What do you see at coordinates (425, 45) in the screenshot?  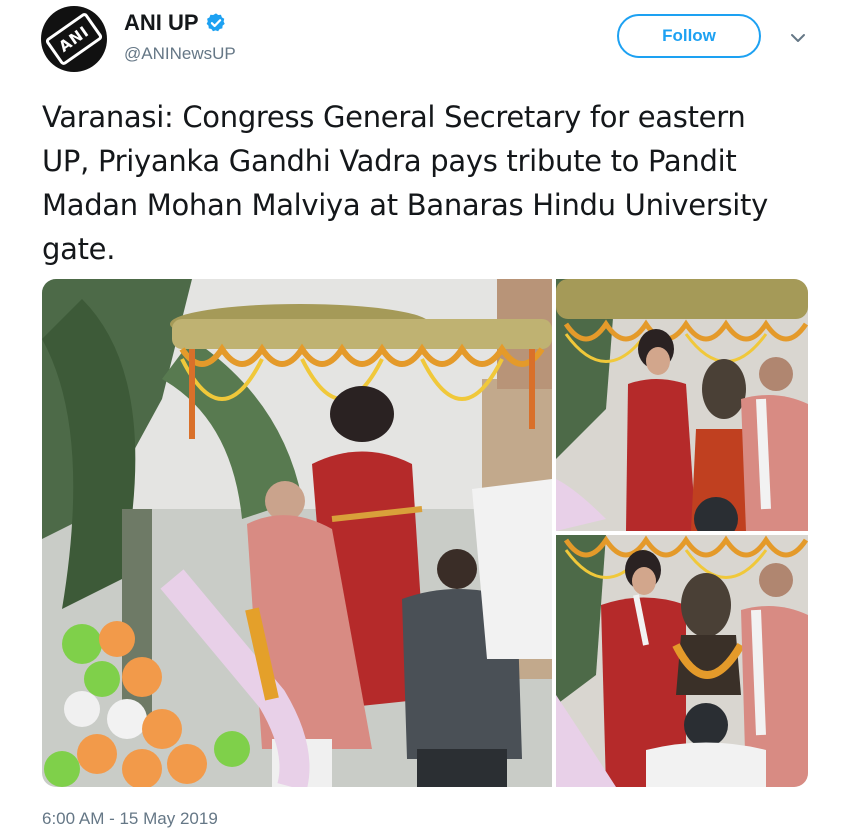 I see `tweet-header: ANI ANI UP @ANINewsUP Follow` at bounding box center [425, 45].